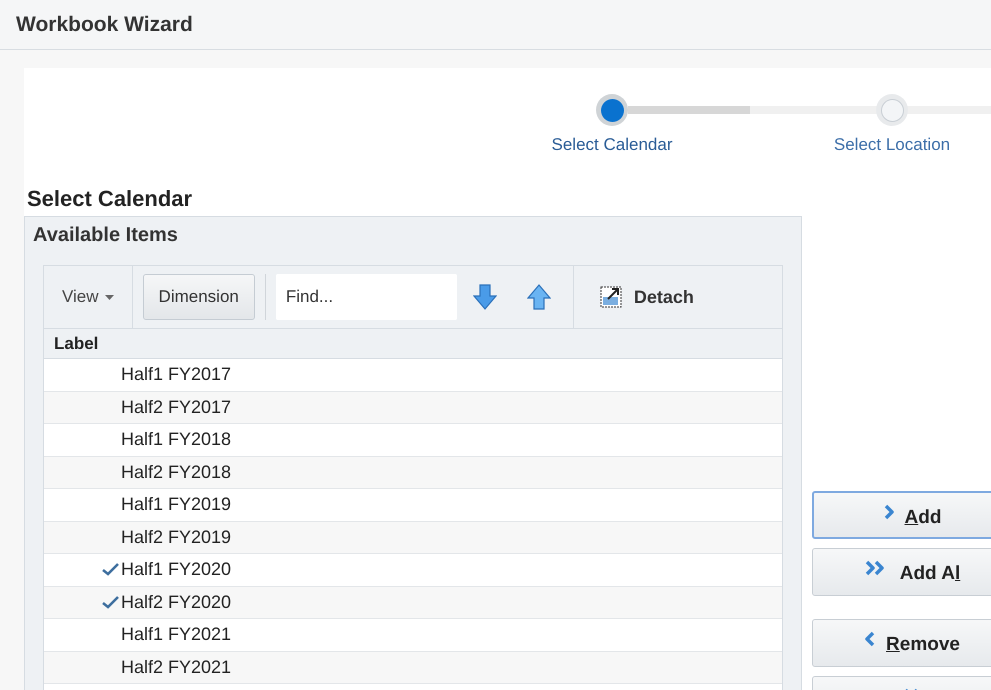  Describe the element at coordinates (901, 572) in the screenshot. I see `transfer-button: Add Al` at that location.